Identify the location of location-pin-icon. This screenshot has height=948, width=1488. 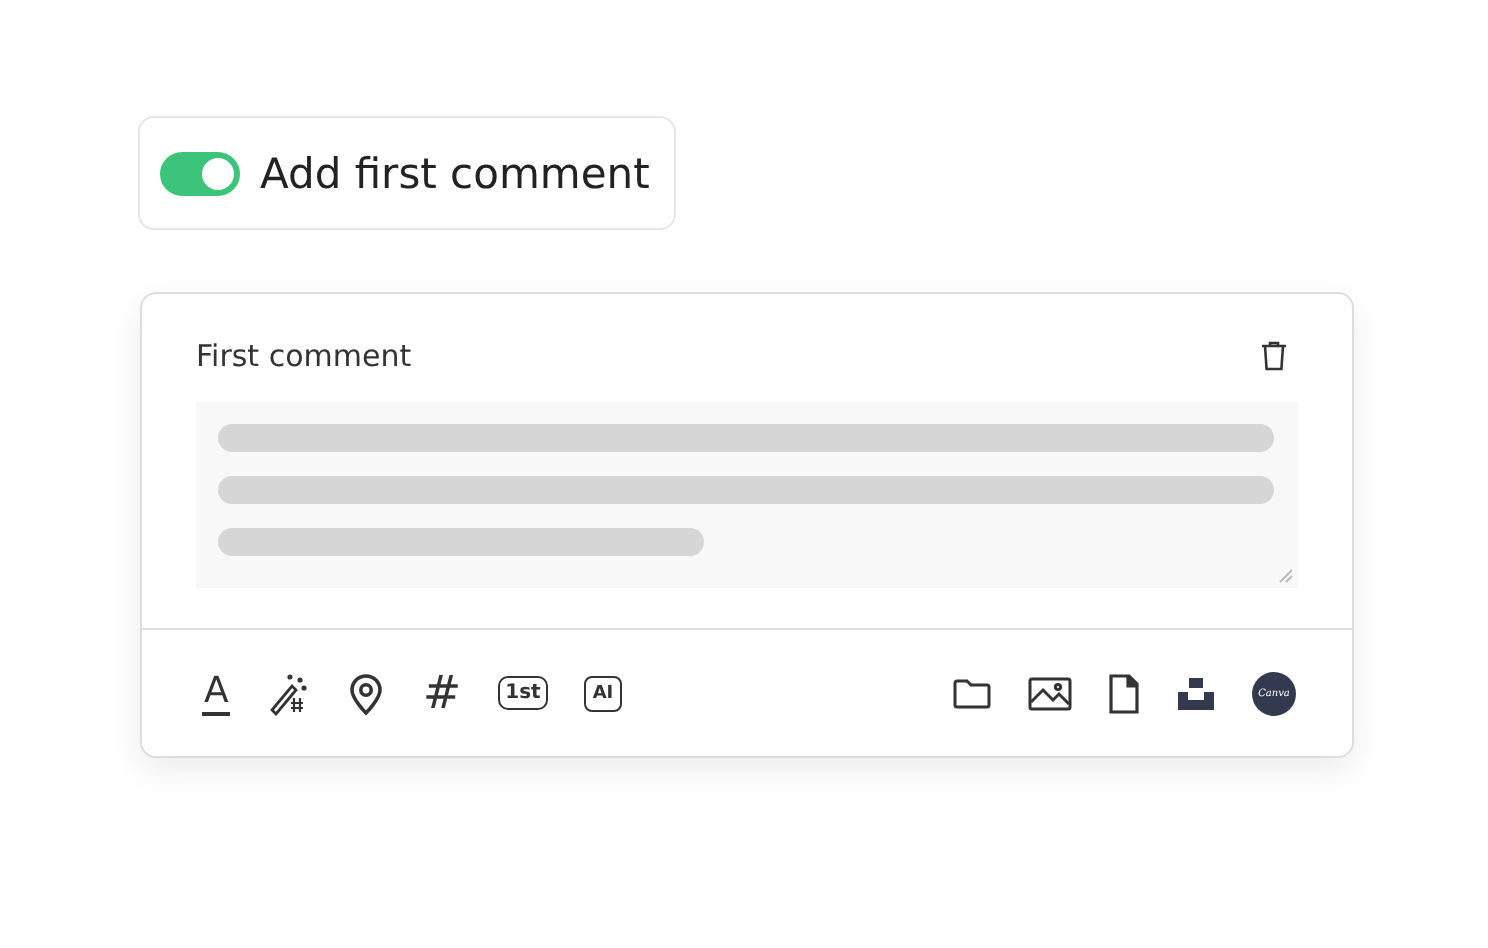
(366, 693).